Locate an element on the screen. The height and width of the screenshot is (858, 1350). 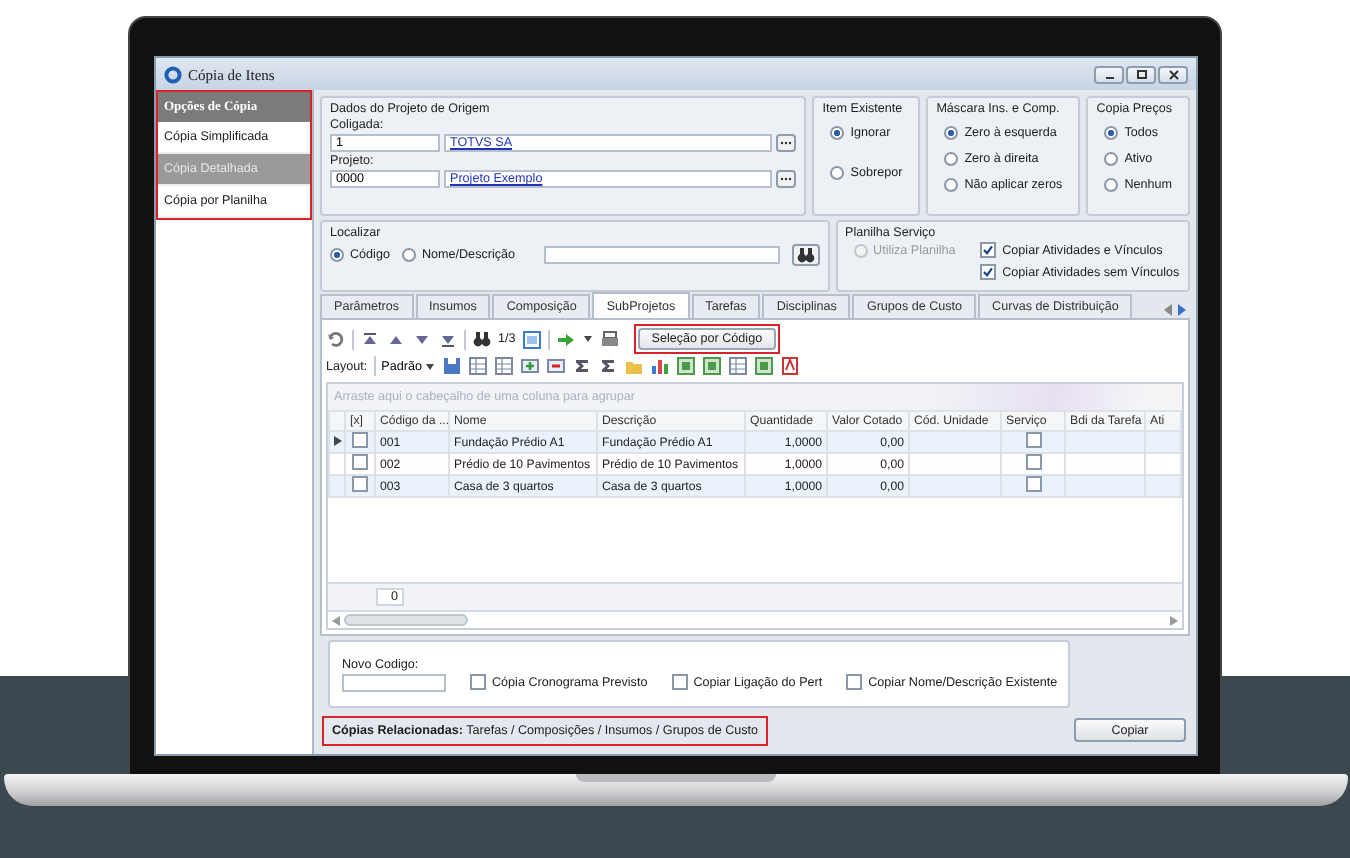
app-logo-icon is located at coordinates (173, 74).